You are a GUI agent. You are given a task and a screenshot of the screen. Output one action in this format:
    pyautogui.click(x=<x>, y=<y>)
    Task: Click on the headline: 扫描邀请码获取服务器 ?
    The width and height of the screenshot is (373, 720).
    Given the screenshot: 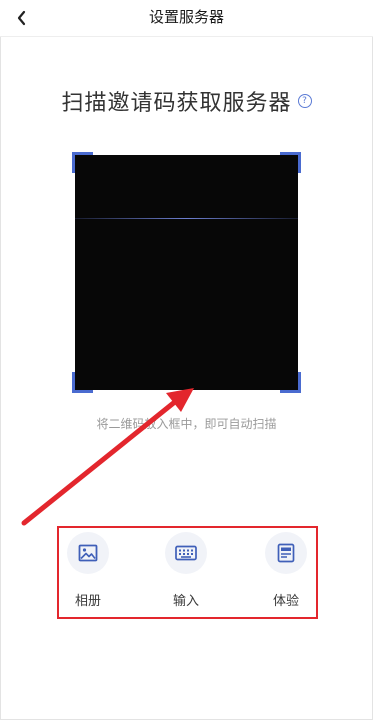 What is the action you would take?
    pyautogui.click(x=186, y=101)
    